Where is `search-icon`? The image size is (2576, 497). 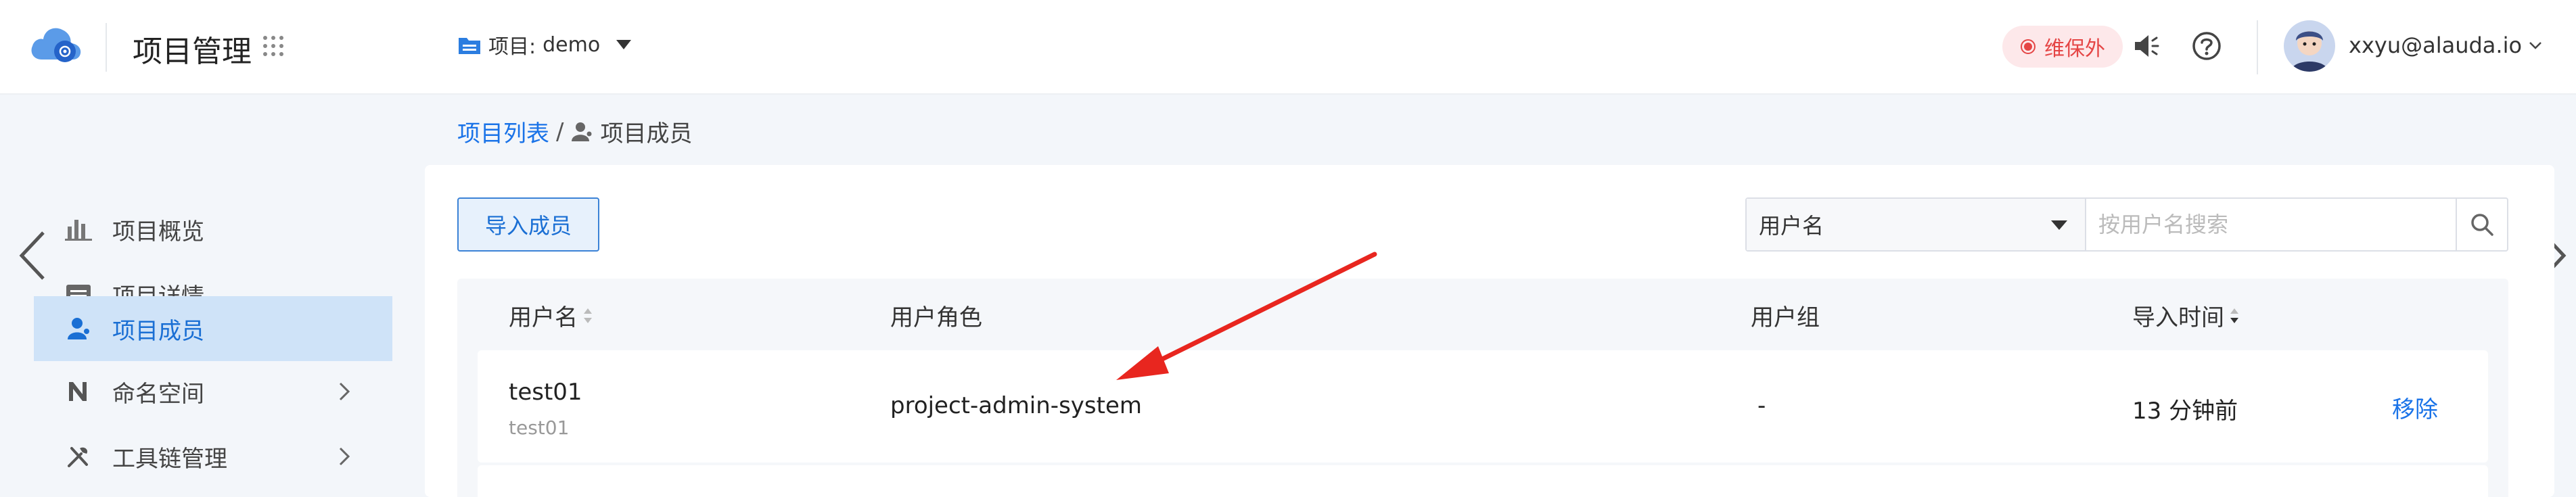 search-icon is located at coordinates (2482, 225).